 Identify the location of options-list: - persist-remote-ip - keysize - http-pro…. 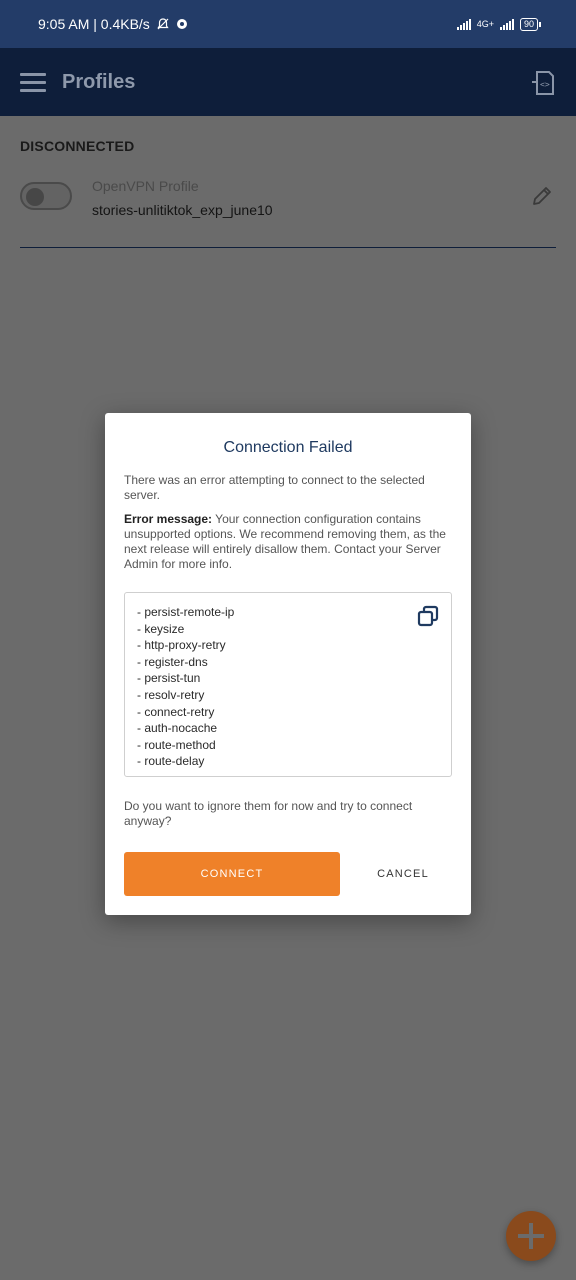
(185, 687).